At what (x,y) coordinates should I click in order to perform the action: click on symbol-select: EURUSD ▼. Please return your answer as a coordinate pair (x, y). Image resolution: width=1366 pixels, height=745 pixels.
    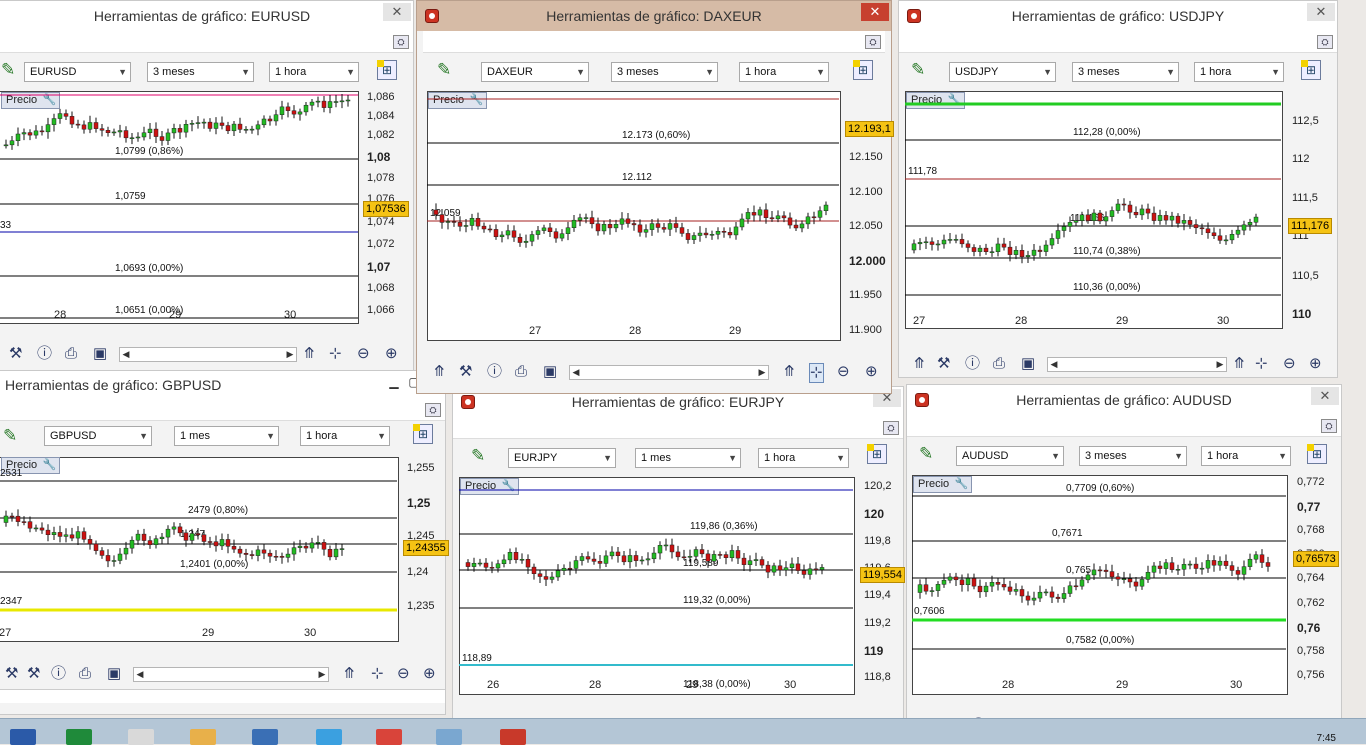
    Looking at the image, I should click on (77, 72).